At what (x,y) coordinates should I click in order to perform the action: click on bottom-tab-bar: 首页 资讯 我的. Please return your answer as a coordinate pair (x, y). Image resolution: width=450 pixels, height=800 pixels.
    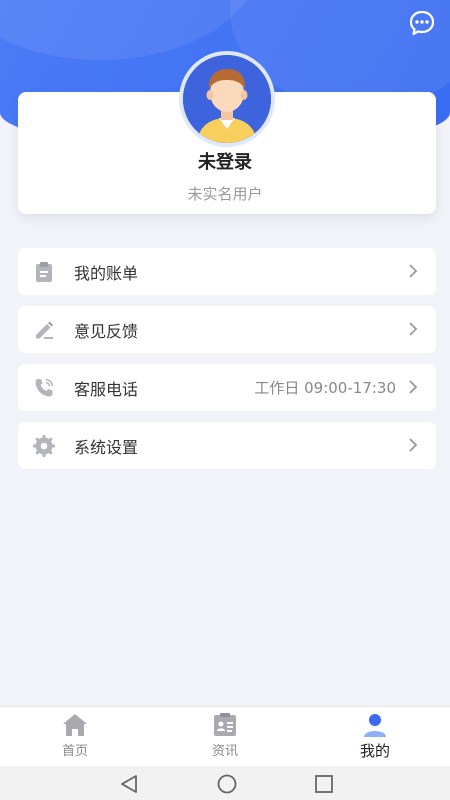
    Looking at the image, I should click on (225, 736).